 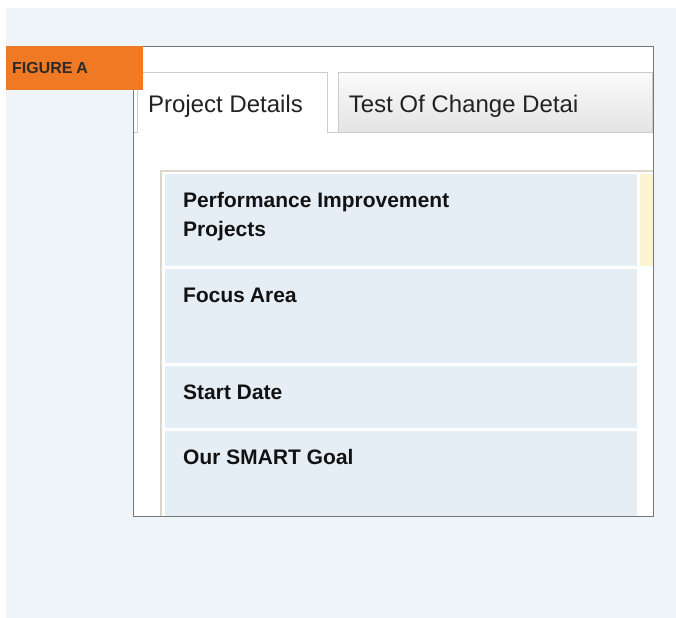 I want to click on field-label: Our SMART Goal, so click(x=401, y=473).